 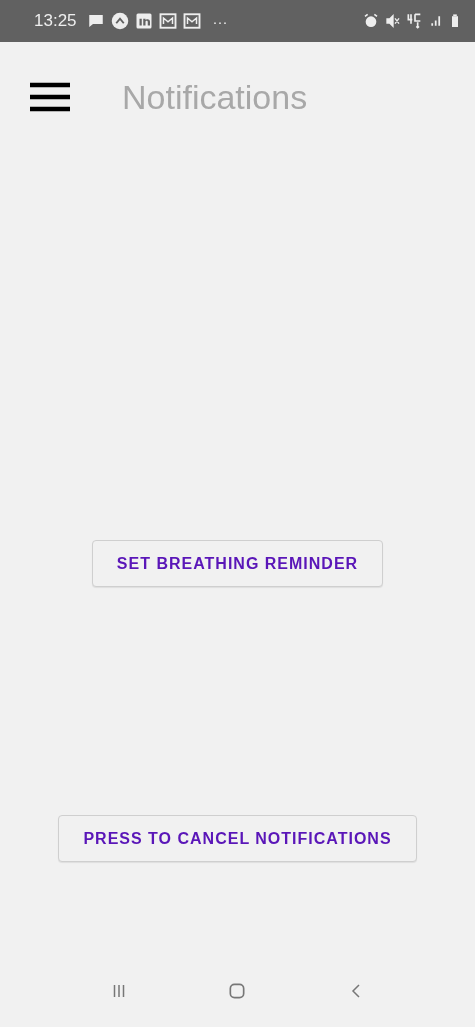 What do you see at coordinates (455, 21) in the screenshot?
I see `battery-icon` at bounding box center [455, 21].